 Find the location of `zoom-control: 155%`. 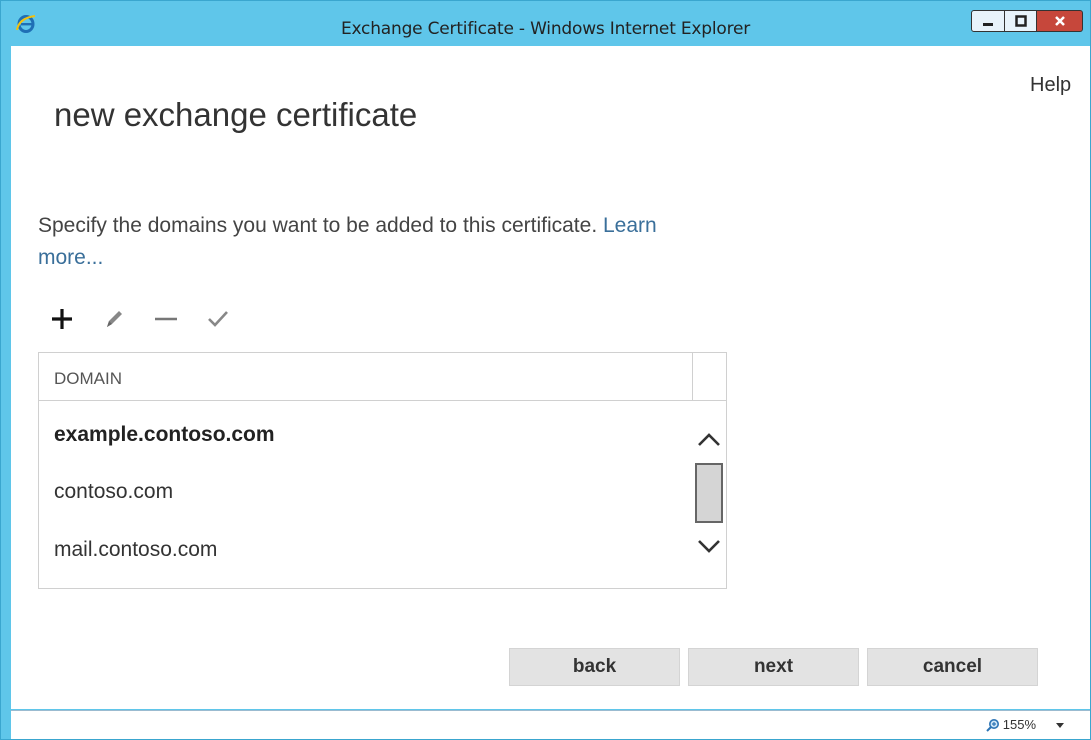

zoom-control: 155% is located at coordinates (1011, 724).